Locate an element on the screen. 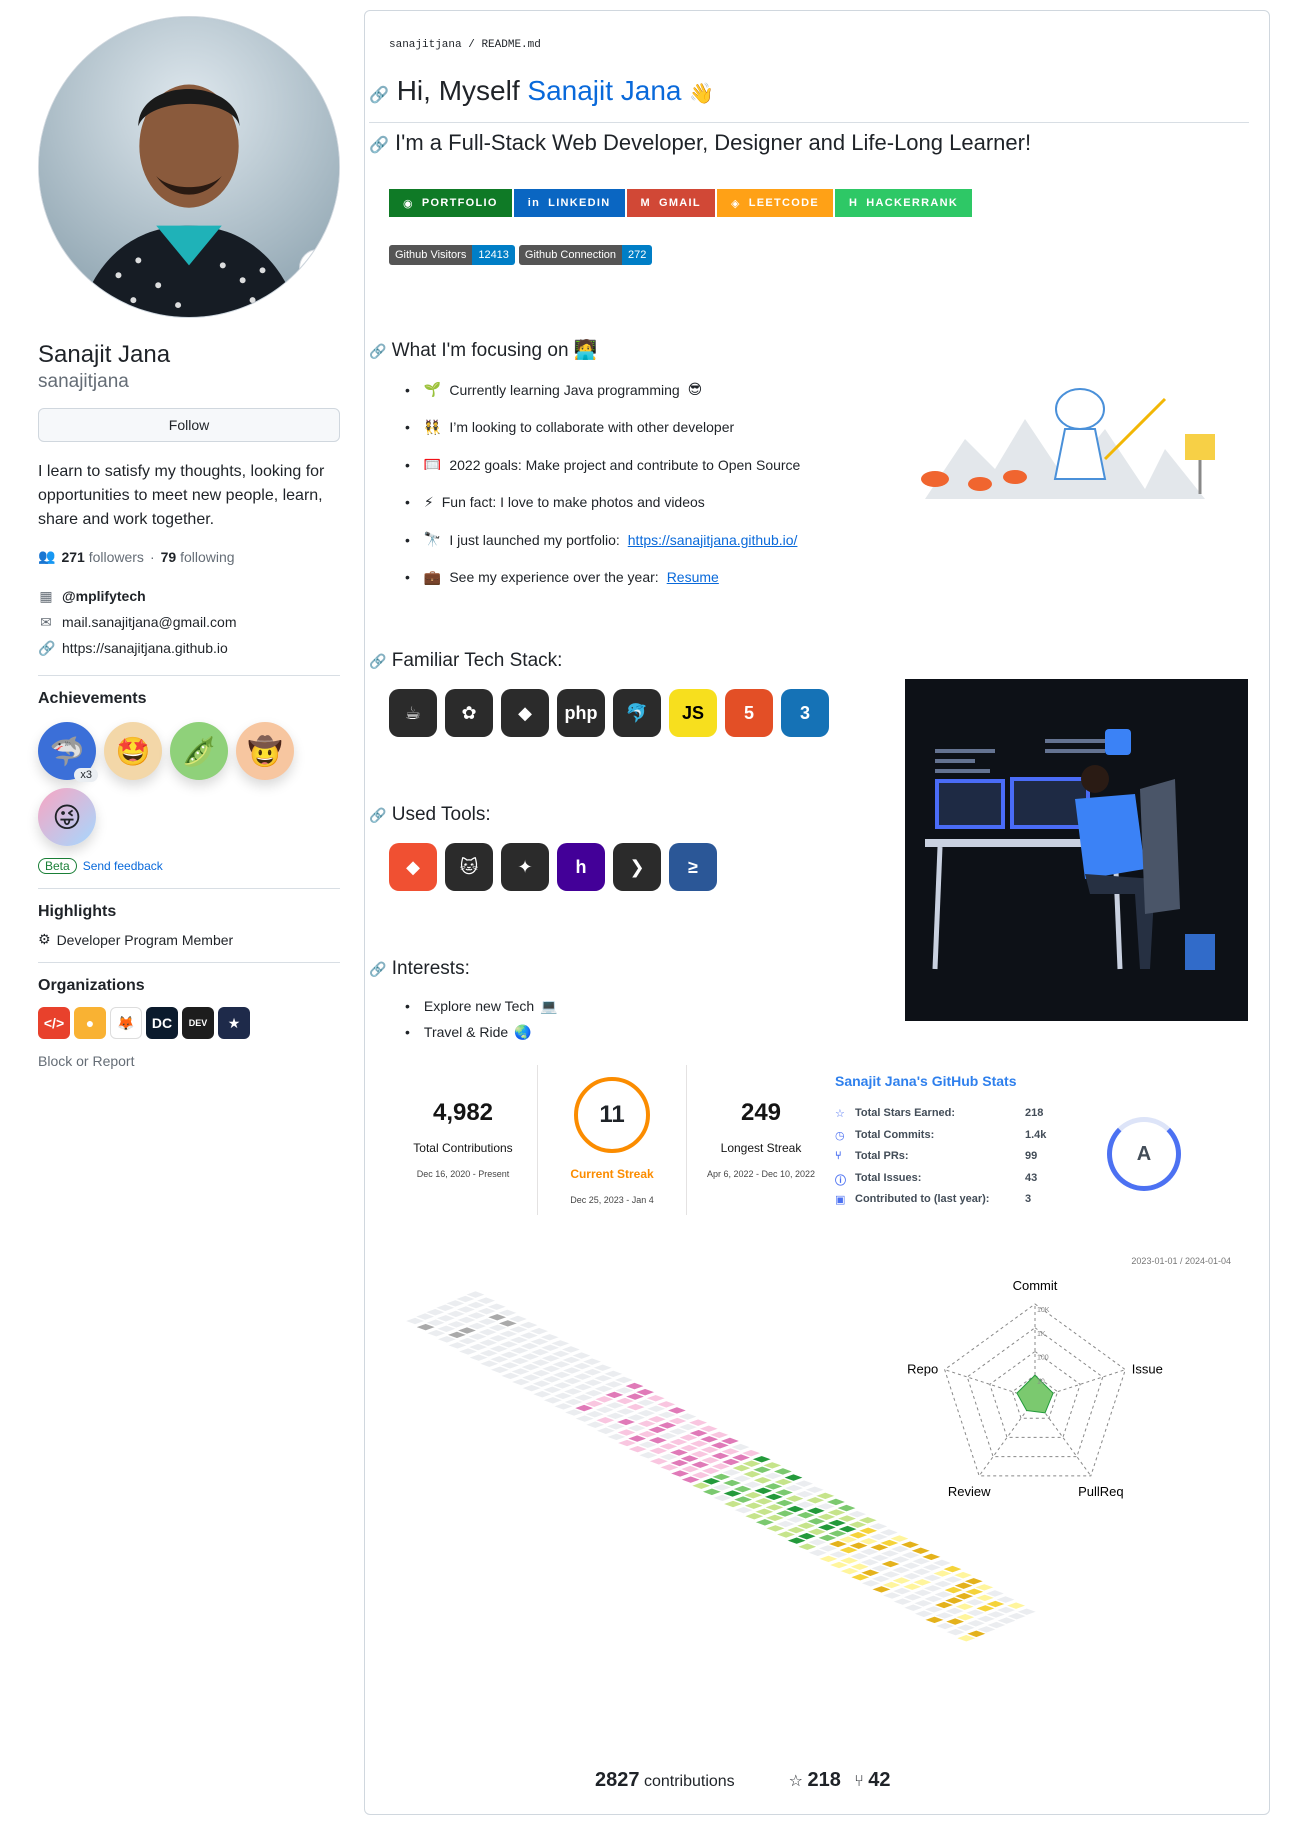 Image resolution: width=1293 pixels, height=1825 pixels. stat-row: ☆ Total Stars Earned: 218 is located at coordinates (939, 1113).